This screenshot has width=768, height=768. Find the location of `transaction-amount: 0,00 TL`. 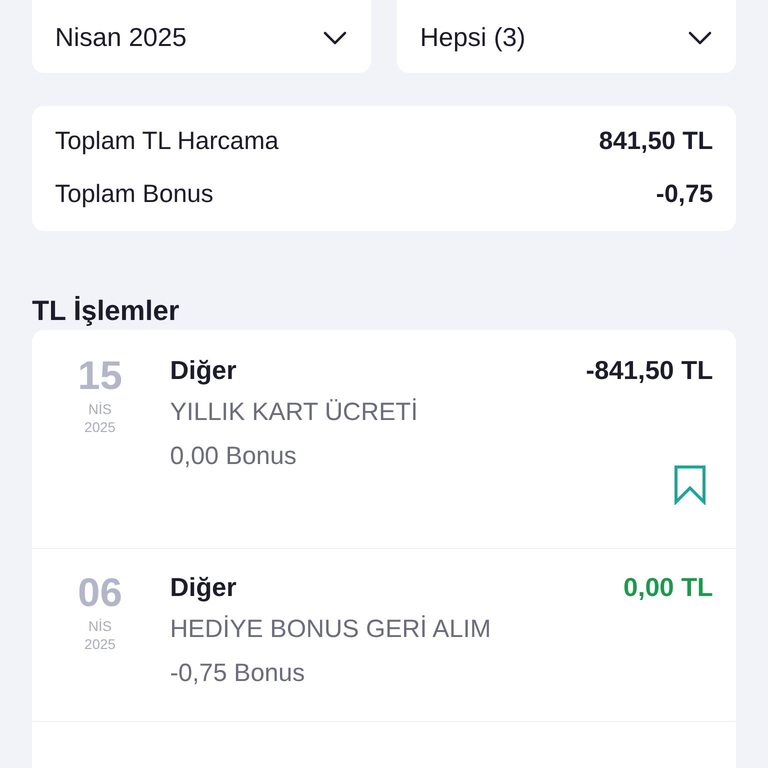

transaction-amount: 0,00 TL is located at coordinates (668, 587).